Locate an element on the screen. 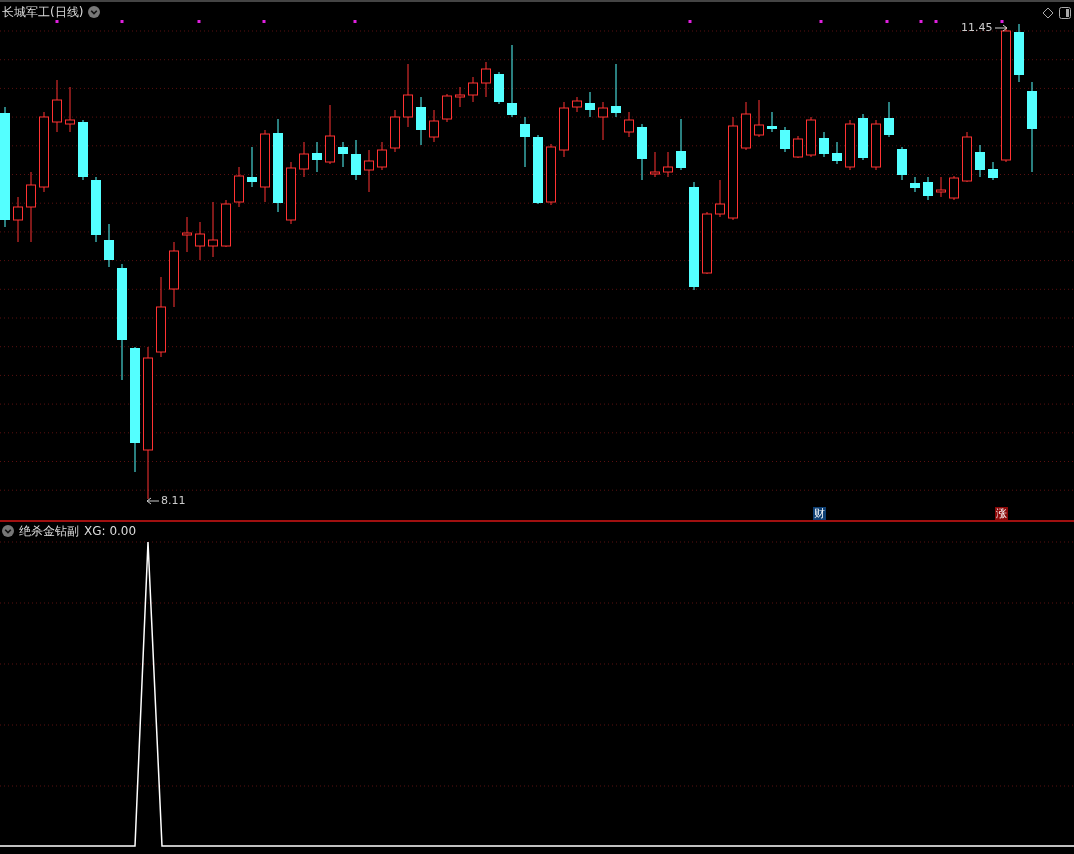 The image size is (1074, 854). low-price-label: 8.11 is located at coordinates (173, 500).